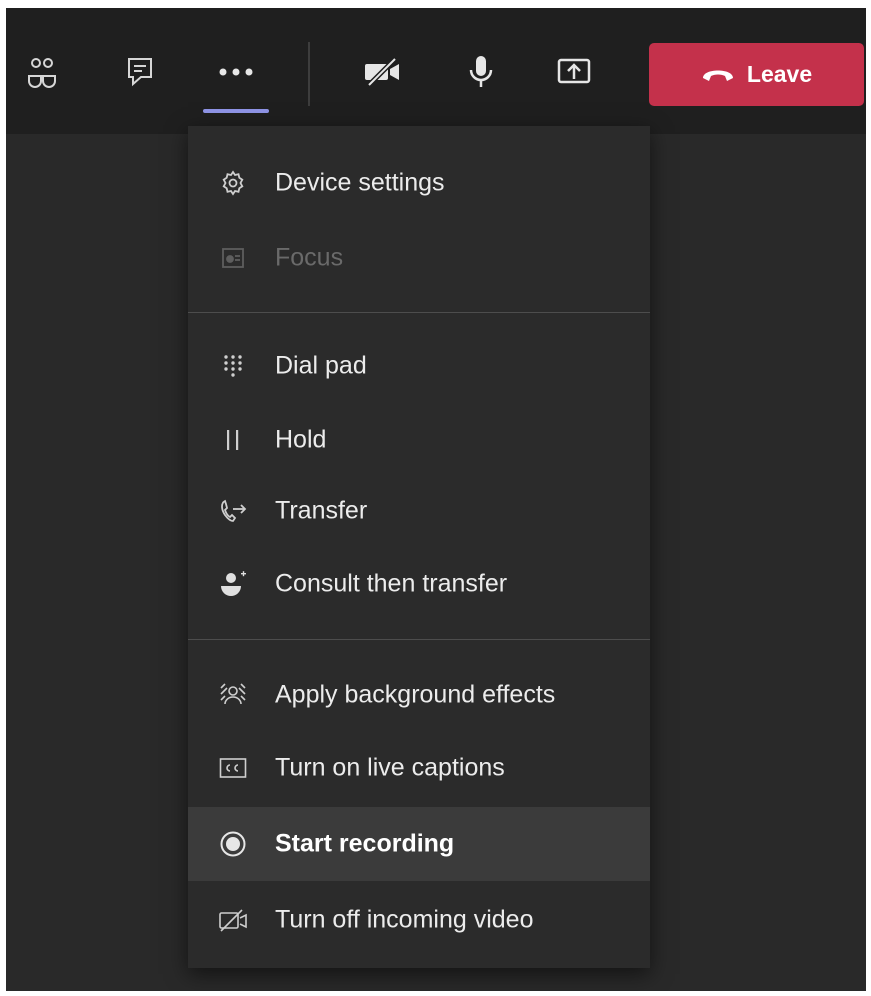 This screenshot has height=996, width=871. What do you see at coordinates (309, 257) in the screenshot?
I see `menu-item-label: Focus` at bounding box center [309, 257].